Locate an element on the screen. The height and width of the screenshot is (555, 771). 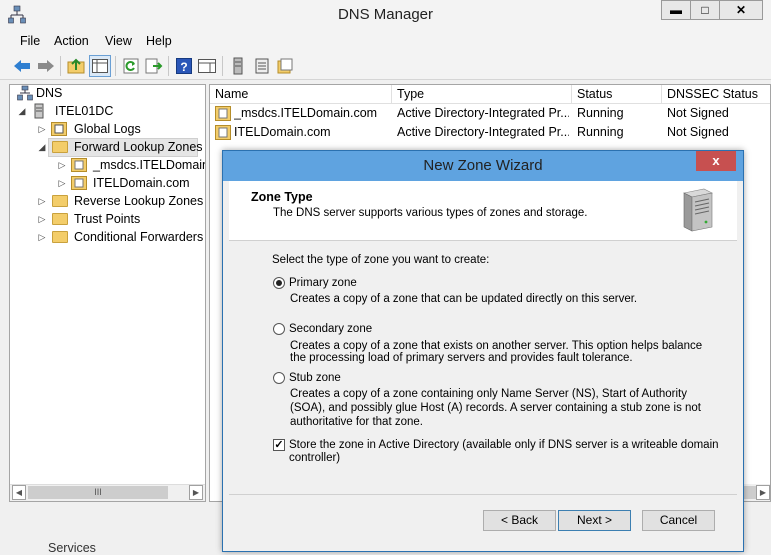
cancel-button: Cancel is located at coordinates (678, 520).